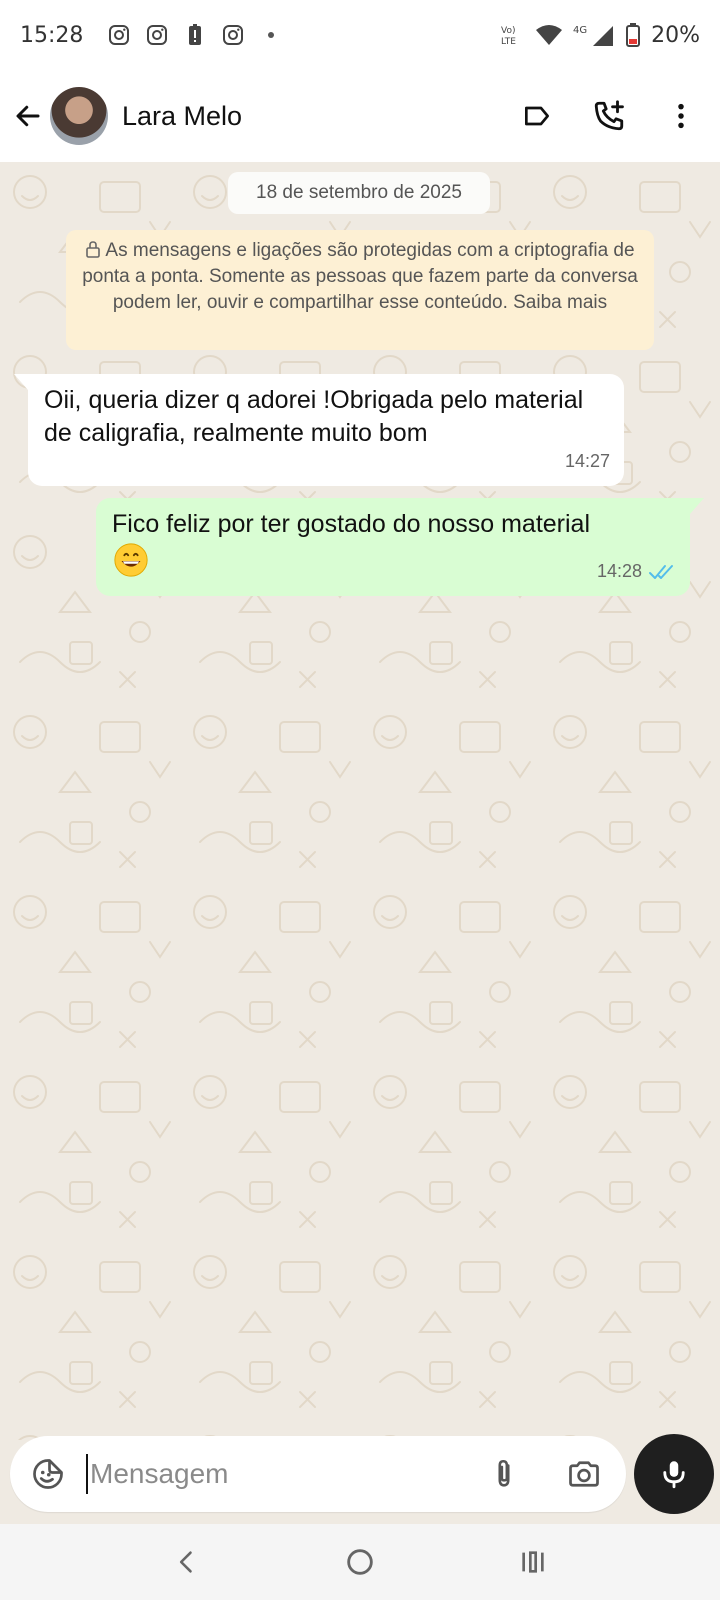  I want to click on notification-icons, so click(195, 35).